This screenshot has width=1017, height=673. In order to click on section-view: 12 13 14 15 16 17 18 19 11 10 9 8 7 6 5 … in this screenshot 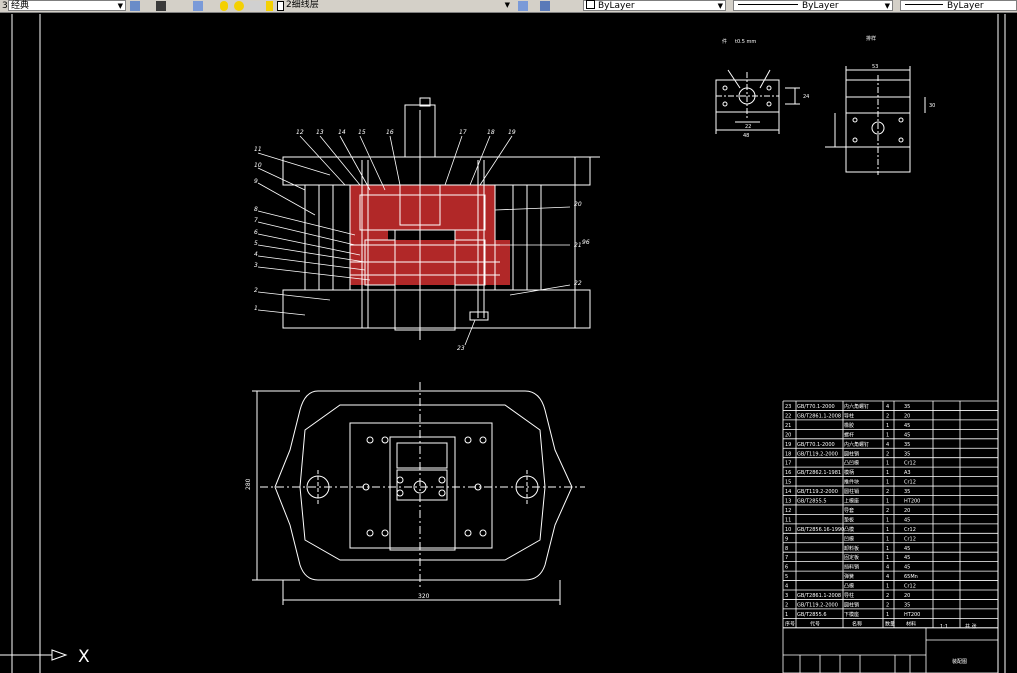, I will do `click(427, 224)`.